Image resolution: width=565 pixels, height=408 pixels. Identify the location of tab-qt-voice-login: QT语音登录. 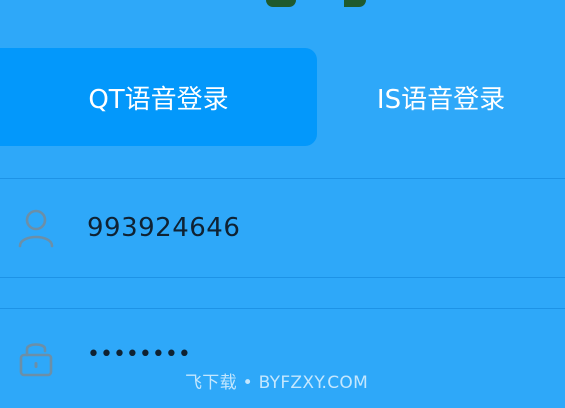
(158, 97).